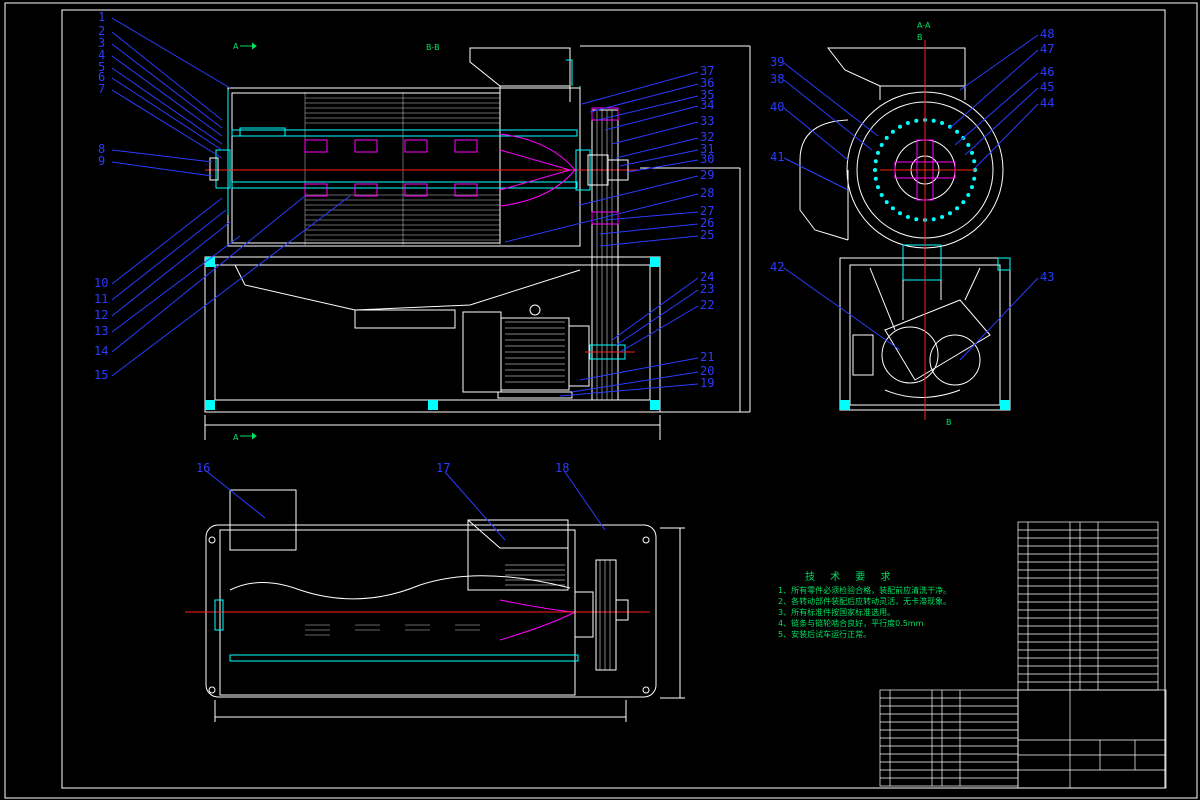  I want to click on section-mark-a-top: A, so click(236, 46).